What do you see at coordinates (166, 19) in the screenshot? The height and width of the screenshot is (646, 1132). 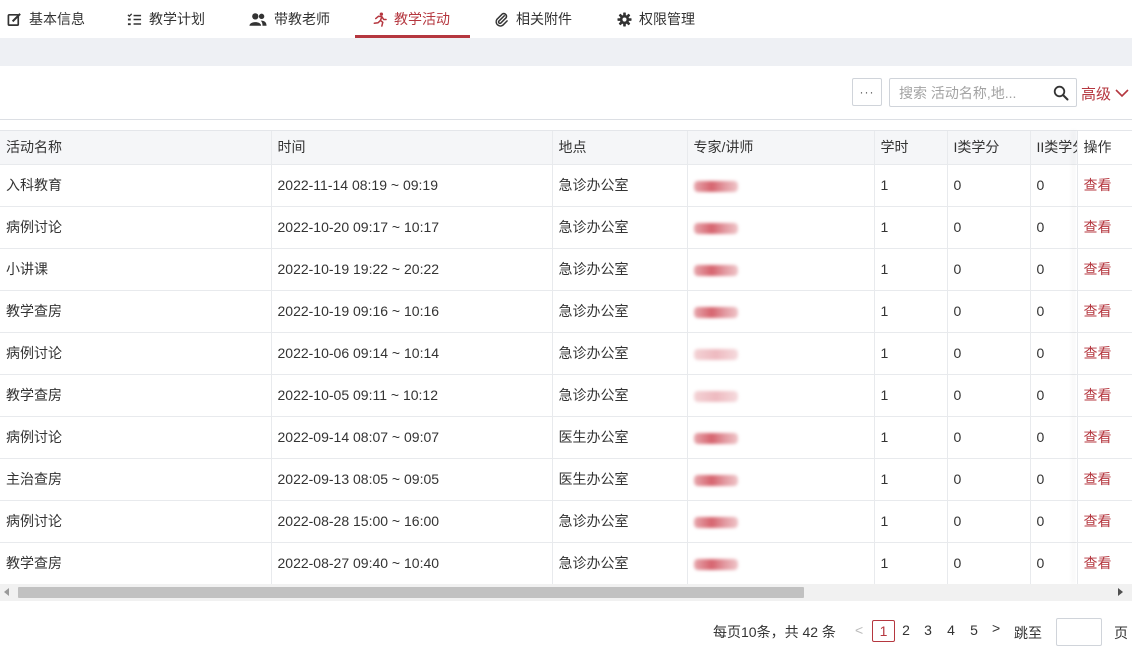 I see `tab-teaching-plan: 教学计划` at bounding box center [166, 19].